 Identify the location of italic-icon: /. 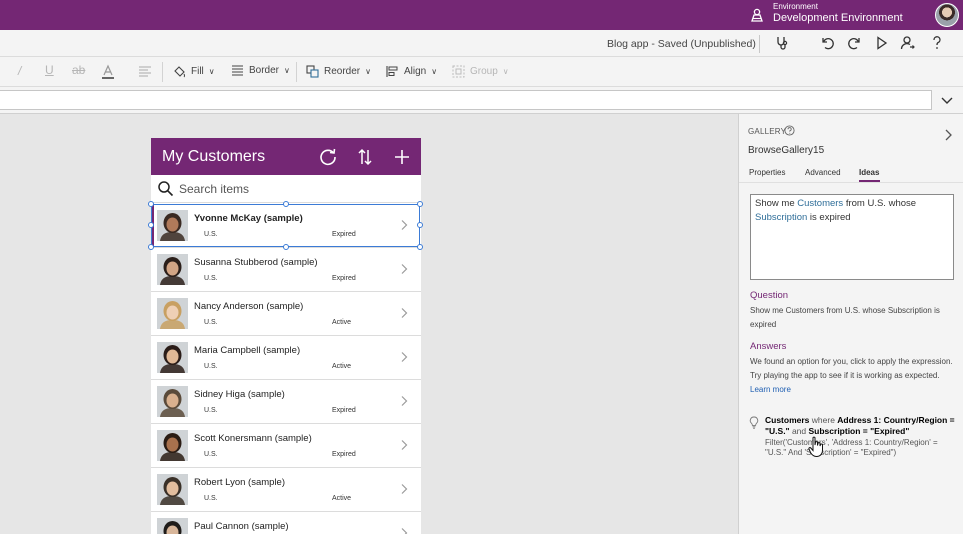
(19, 71).